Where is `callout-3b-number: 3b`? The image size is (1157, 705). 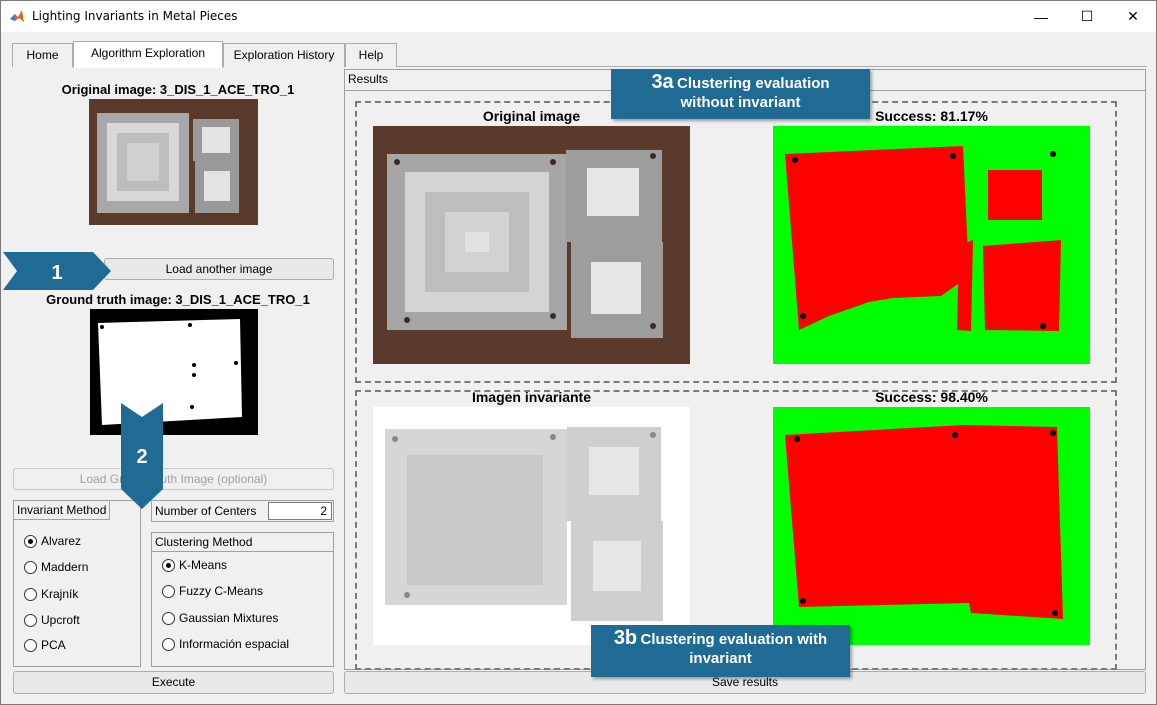
callout-3b-number: 3b is located at coordinates (625, 638).